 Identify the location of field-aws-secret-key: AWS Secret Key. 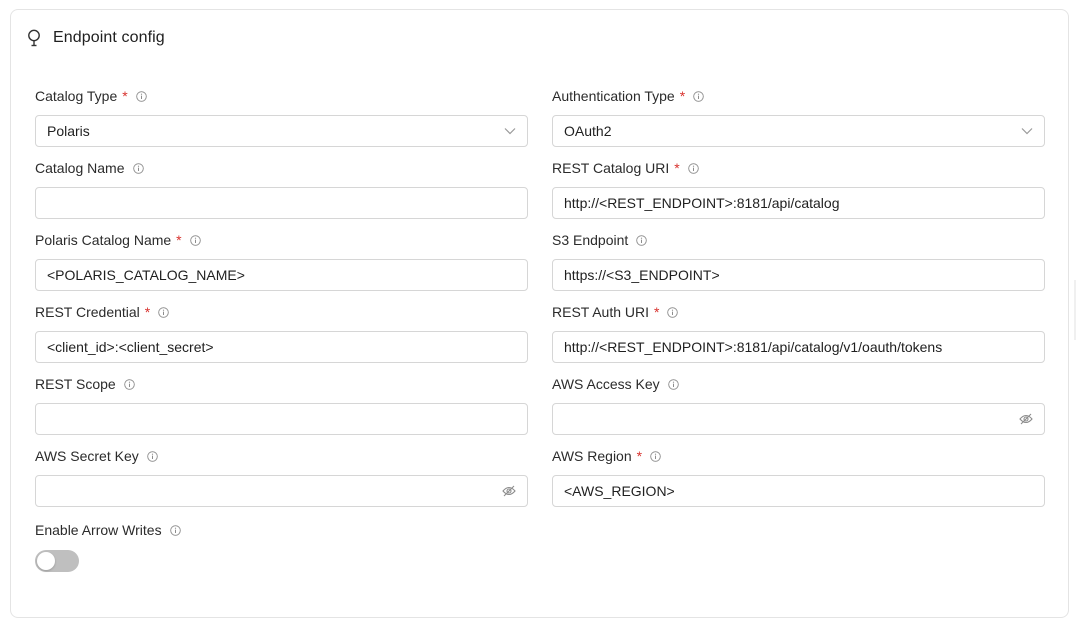
(281, 477).